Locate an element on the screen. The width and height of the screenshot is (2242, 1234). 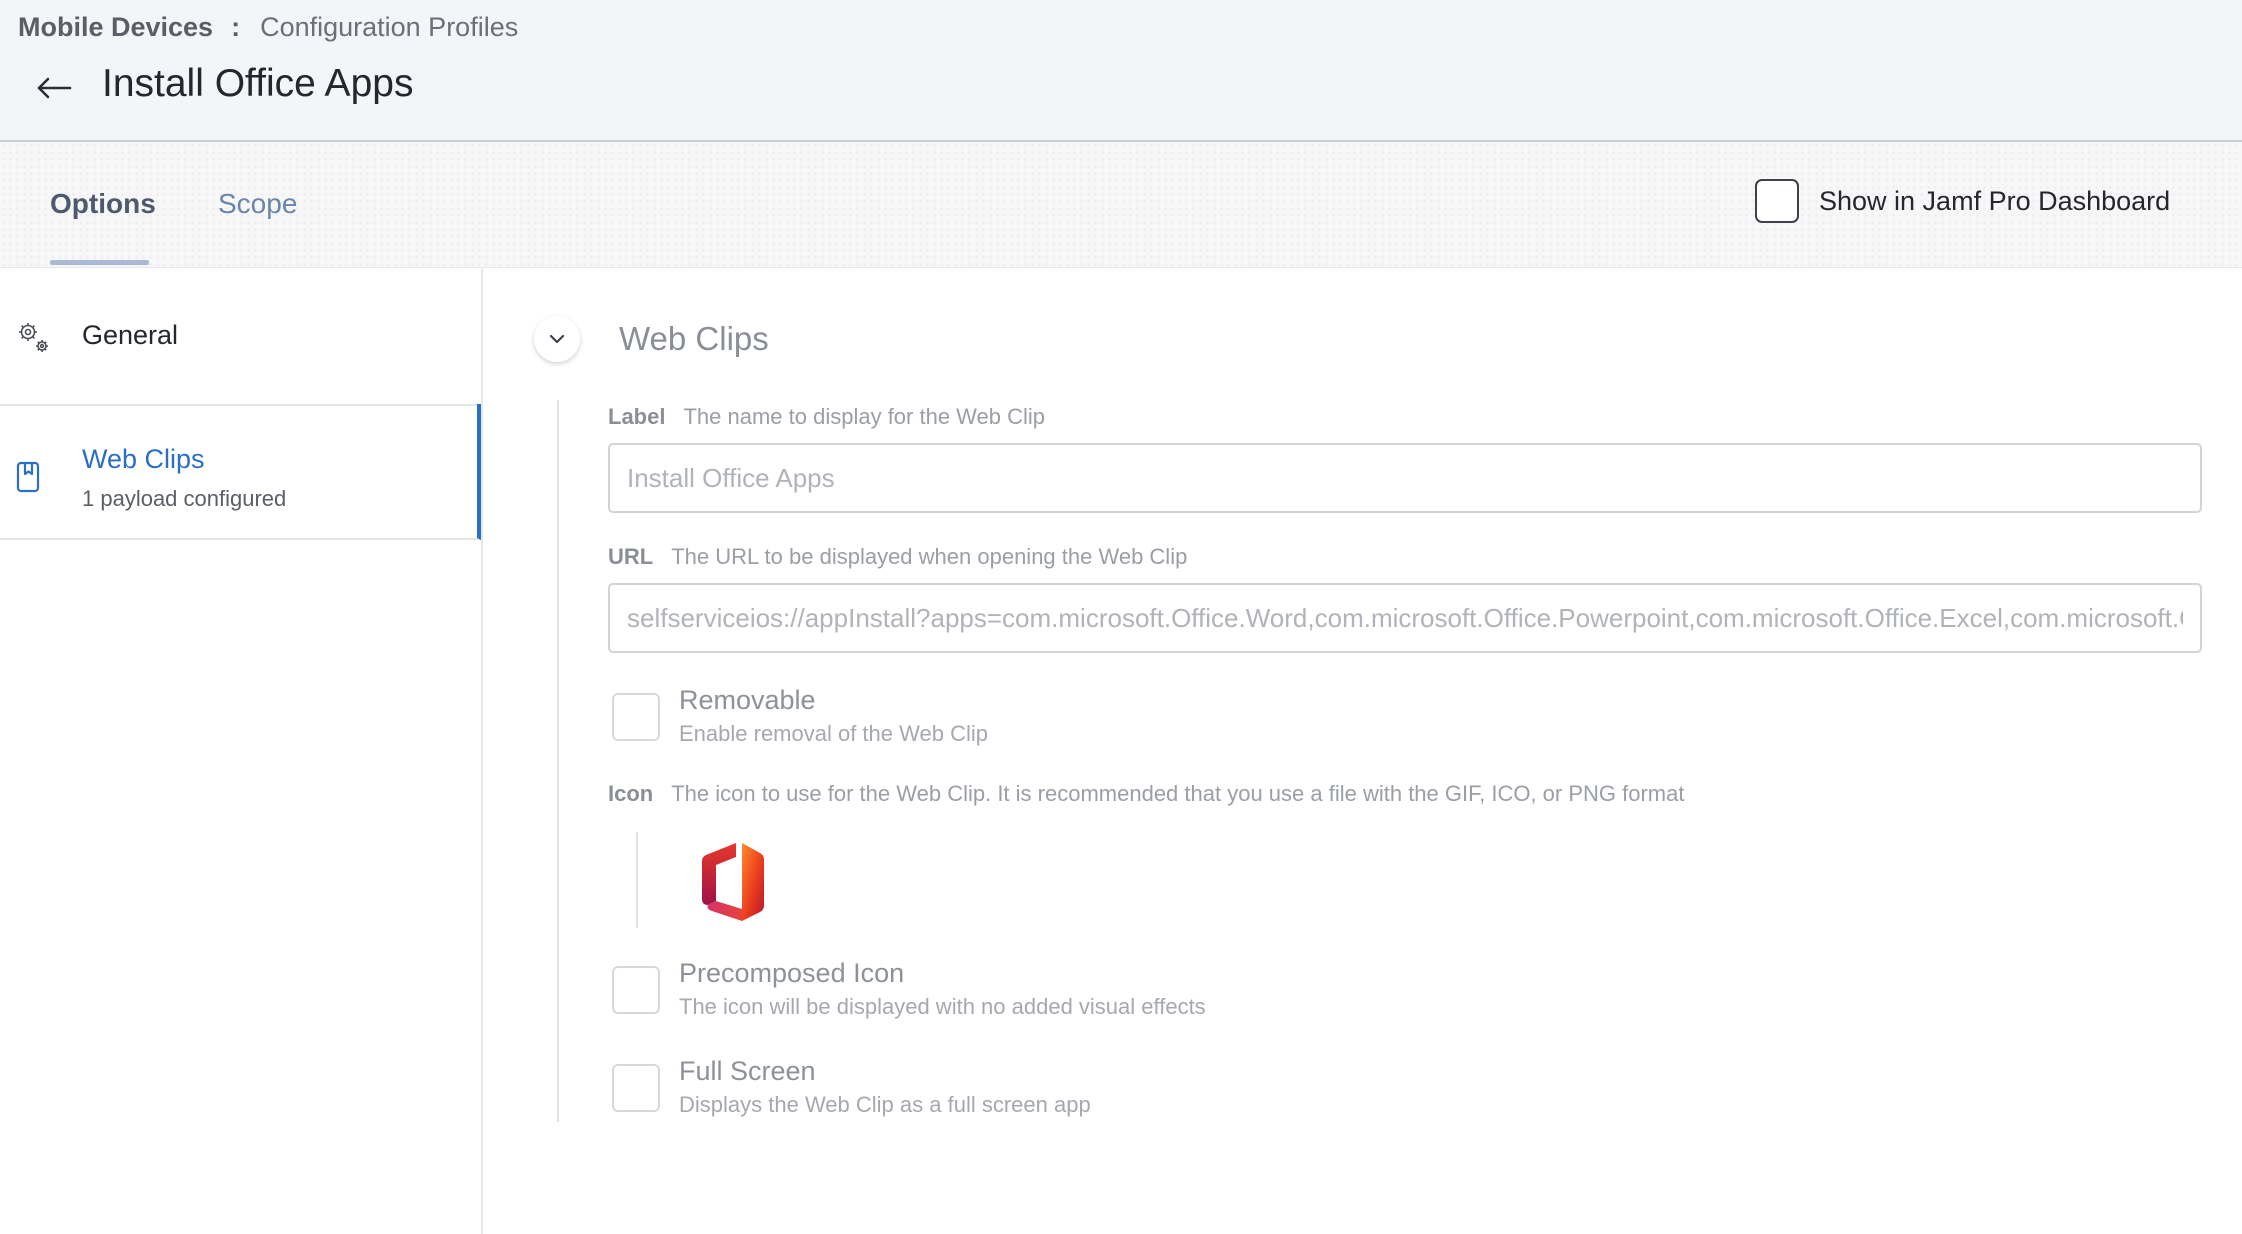
label-field-name: Label is located at coordinates (637, 416).